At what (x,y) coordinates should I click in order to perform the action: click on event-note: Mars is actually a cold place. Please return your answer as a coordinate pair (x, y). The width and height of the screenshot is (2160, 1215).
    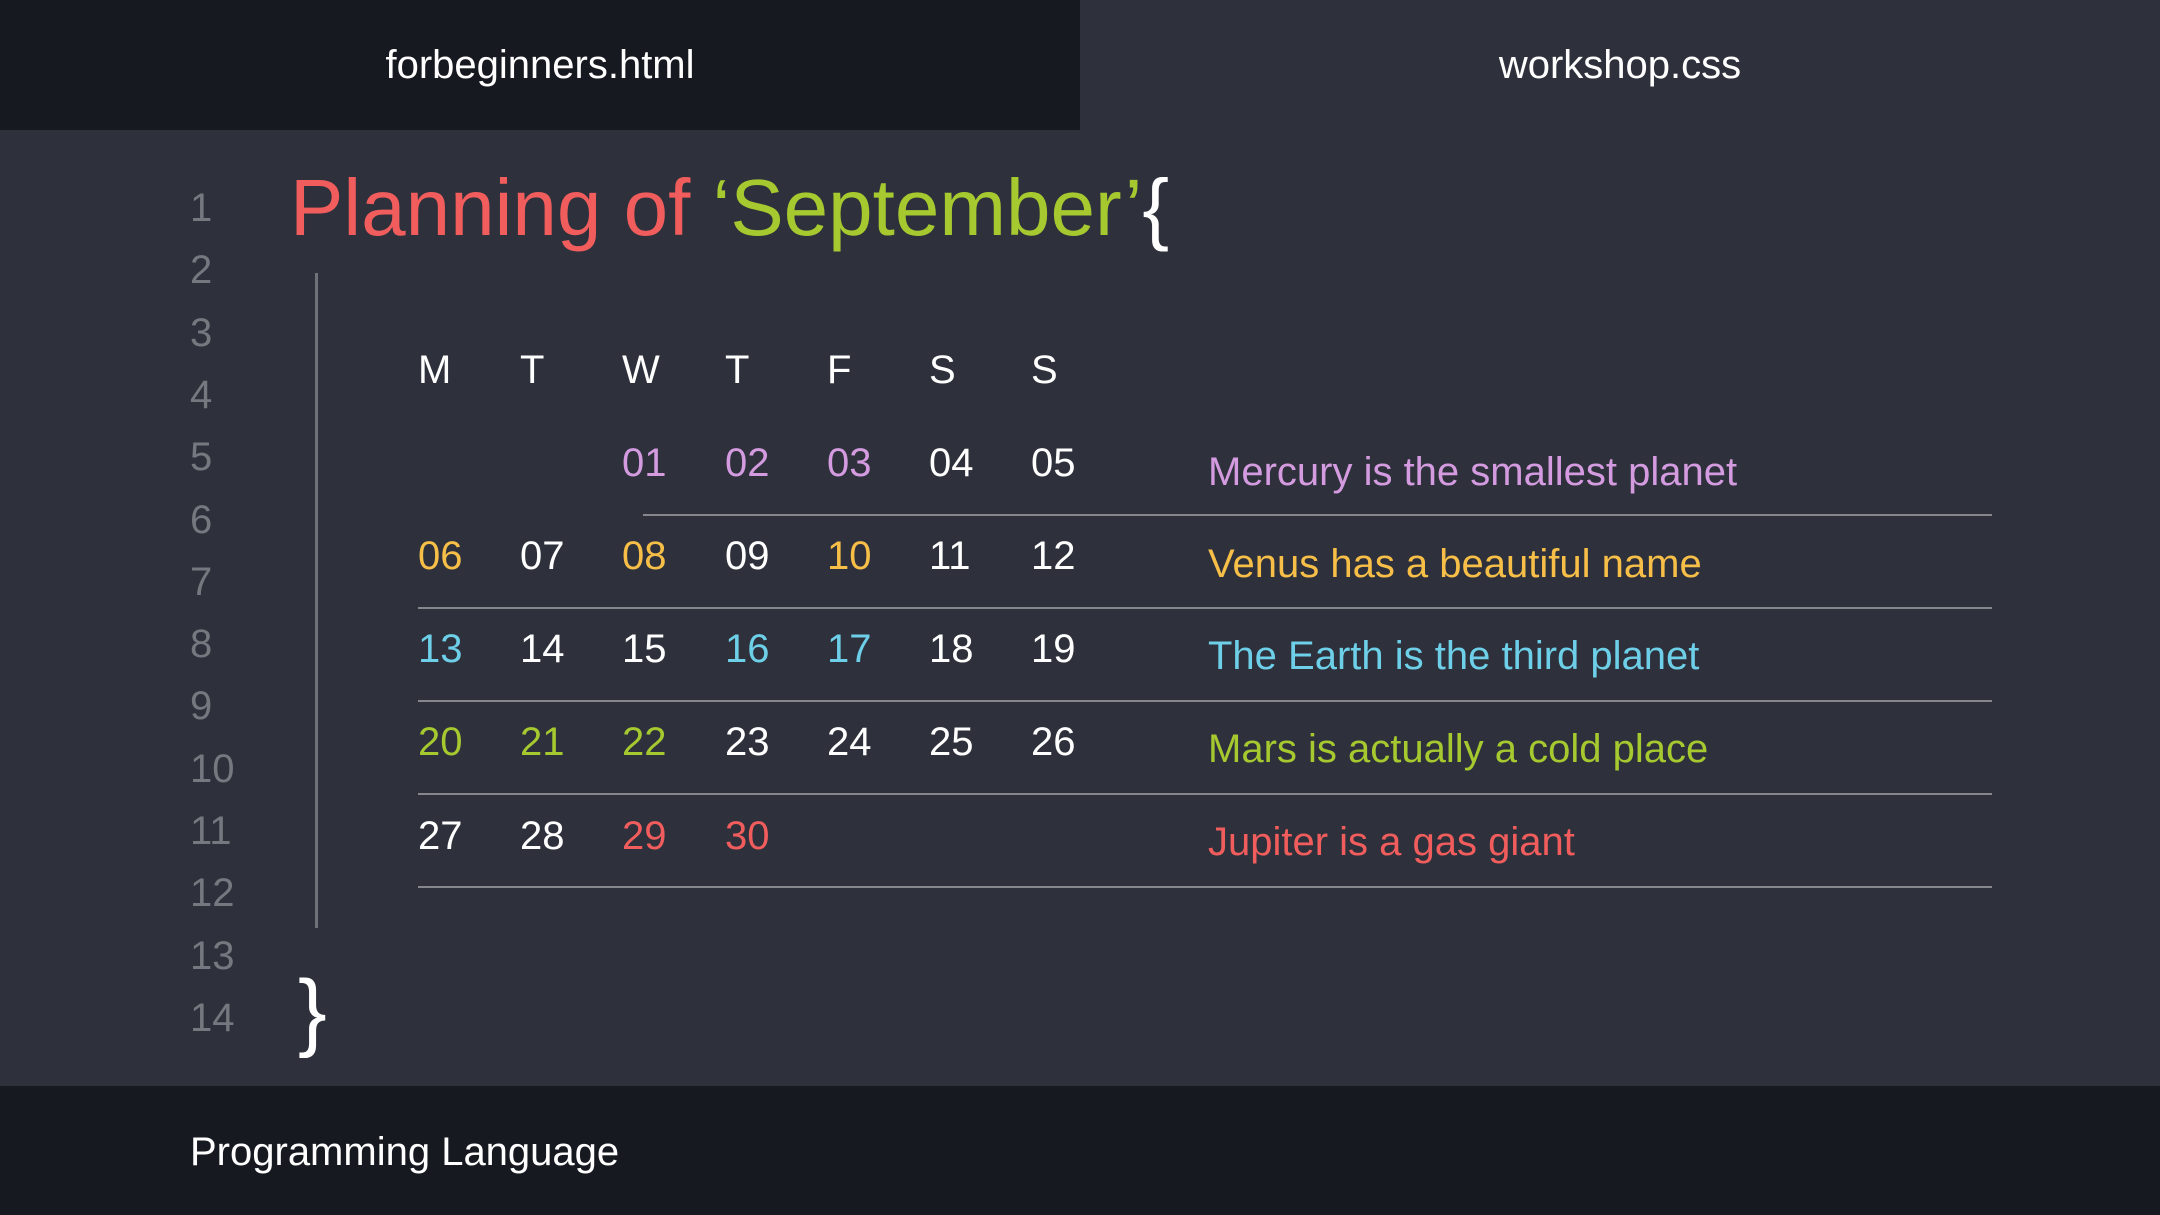
    Looking at the image, I should click on (1458, 749).